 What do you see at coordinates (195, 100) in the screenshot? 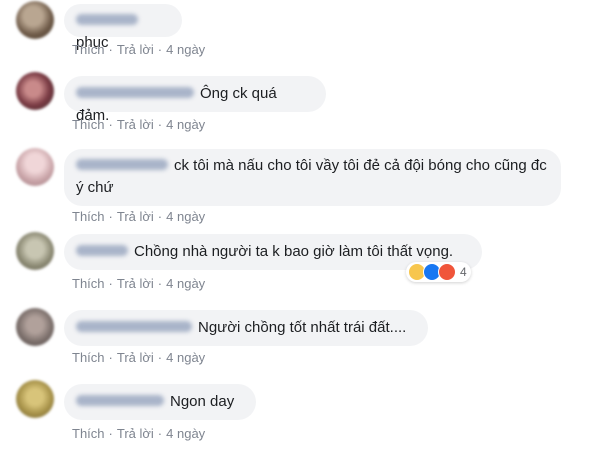
I see `comment-bubble: Ông ck quá đảm.` at bounding box center [195, 100].